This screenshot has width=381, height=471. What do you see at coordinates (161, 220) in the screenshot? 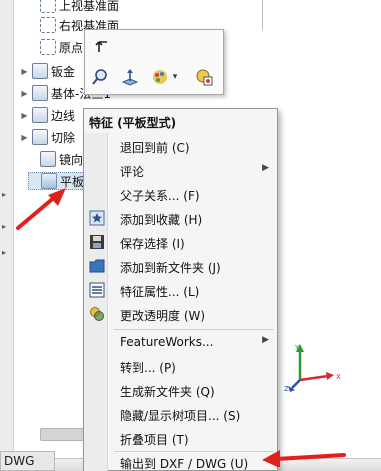
I see `menu-item-label: 添加到收藏 (H)` at bounding box center [161, 220].